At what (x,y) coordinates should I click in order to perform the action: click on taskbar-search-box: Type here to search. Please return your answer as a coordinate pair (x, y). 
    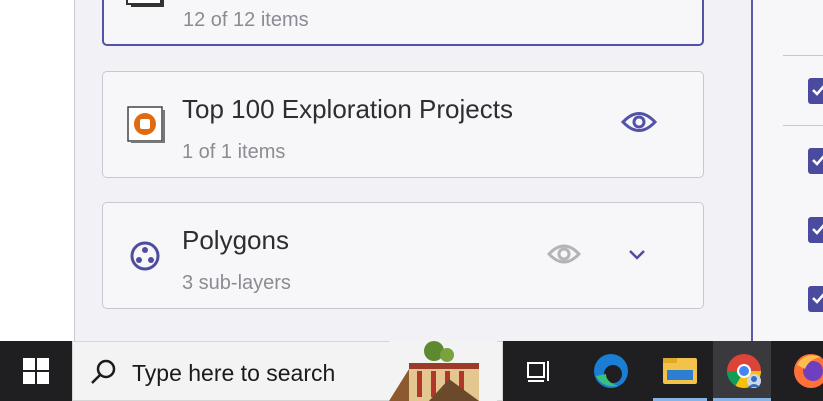
    Looking at the image, I should click on (287, 371).